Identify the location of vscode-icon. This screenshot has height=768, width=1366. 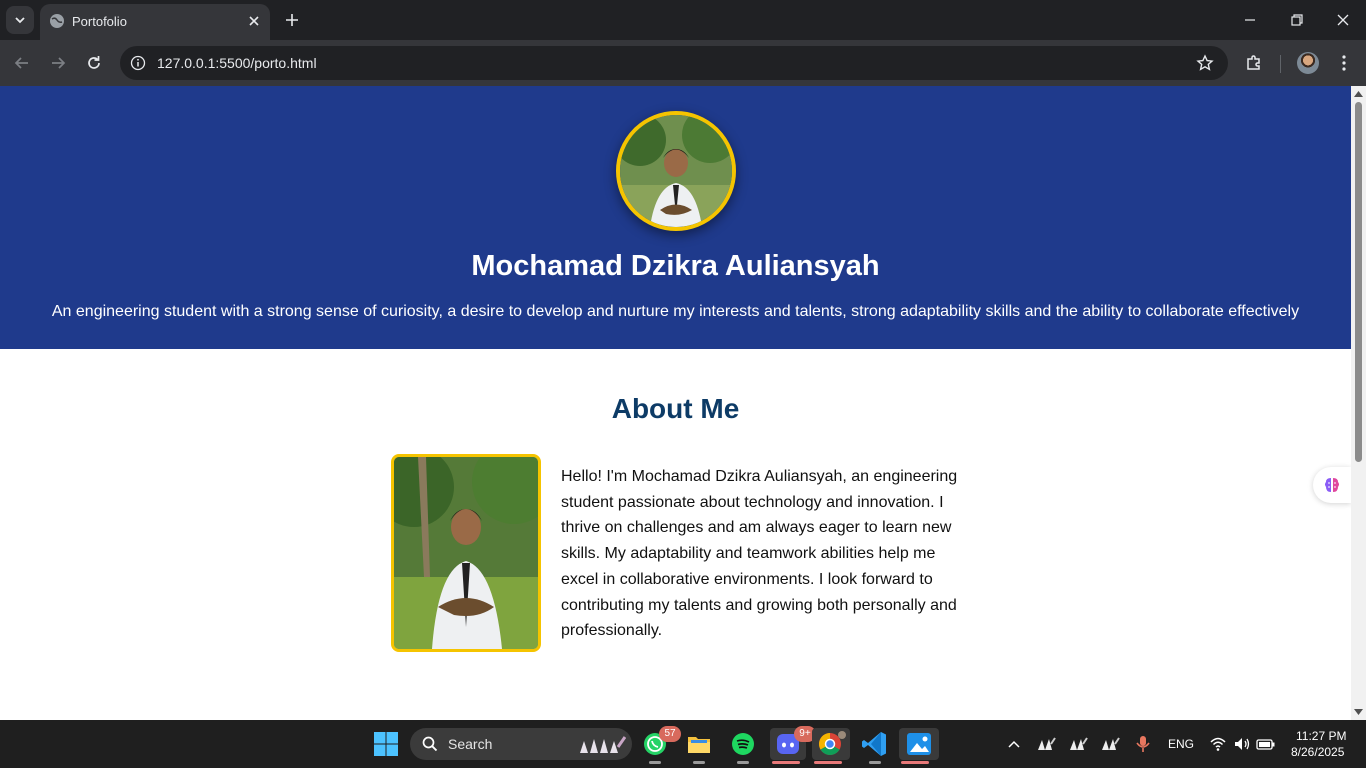
(874, 744).